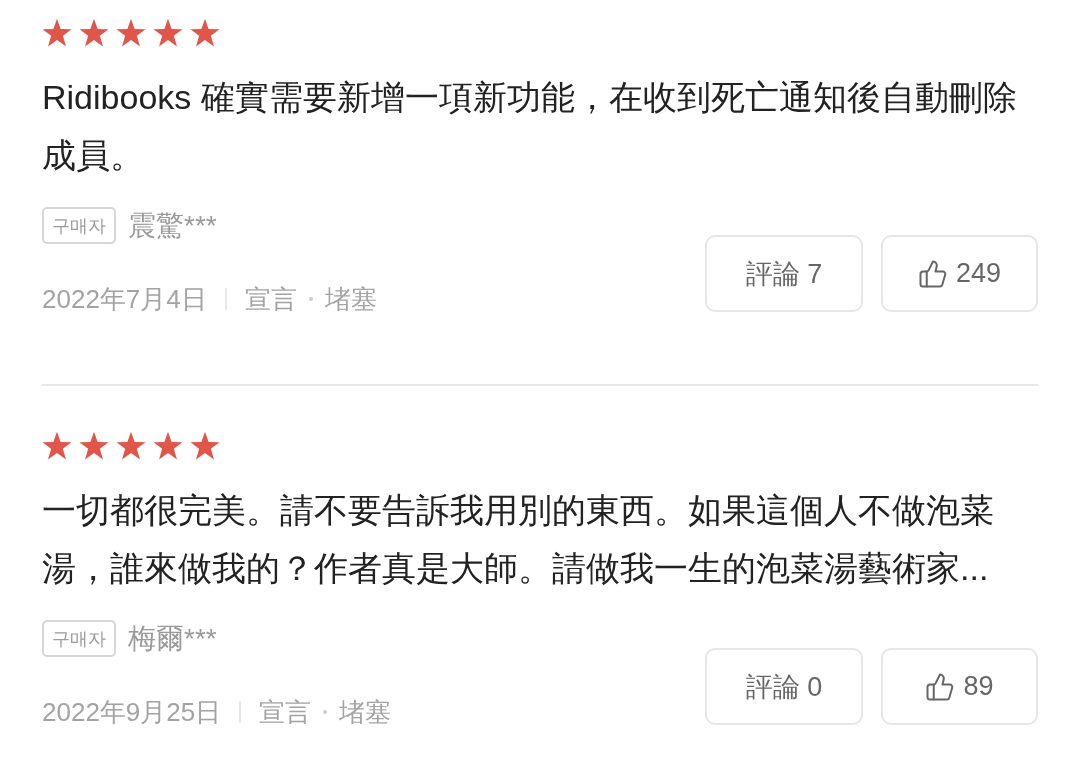 The width and height of the screenshot is (1080, 767). Describe the element at coordinates (784, 273) in the screenshot. I see `comment-button: 評論 7` at that location.